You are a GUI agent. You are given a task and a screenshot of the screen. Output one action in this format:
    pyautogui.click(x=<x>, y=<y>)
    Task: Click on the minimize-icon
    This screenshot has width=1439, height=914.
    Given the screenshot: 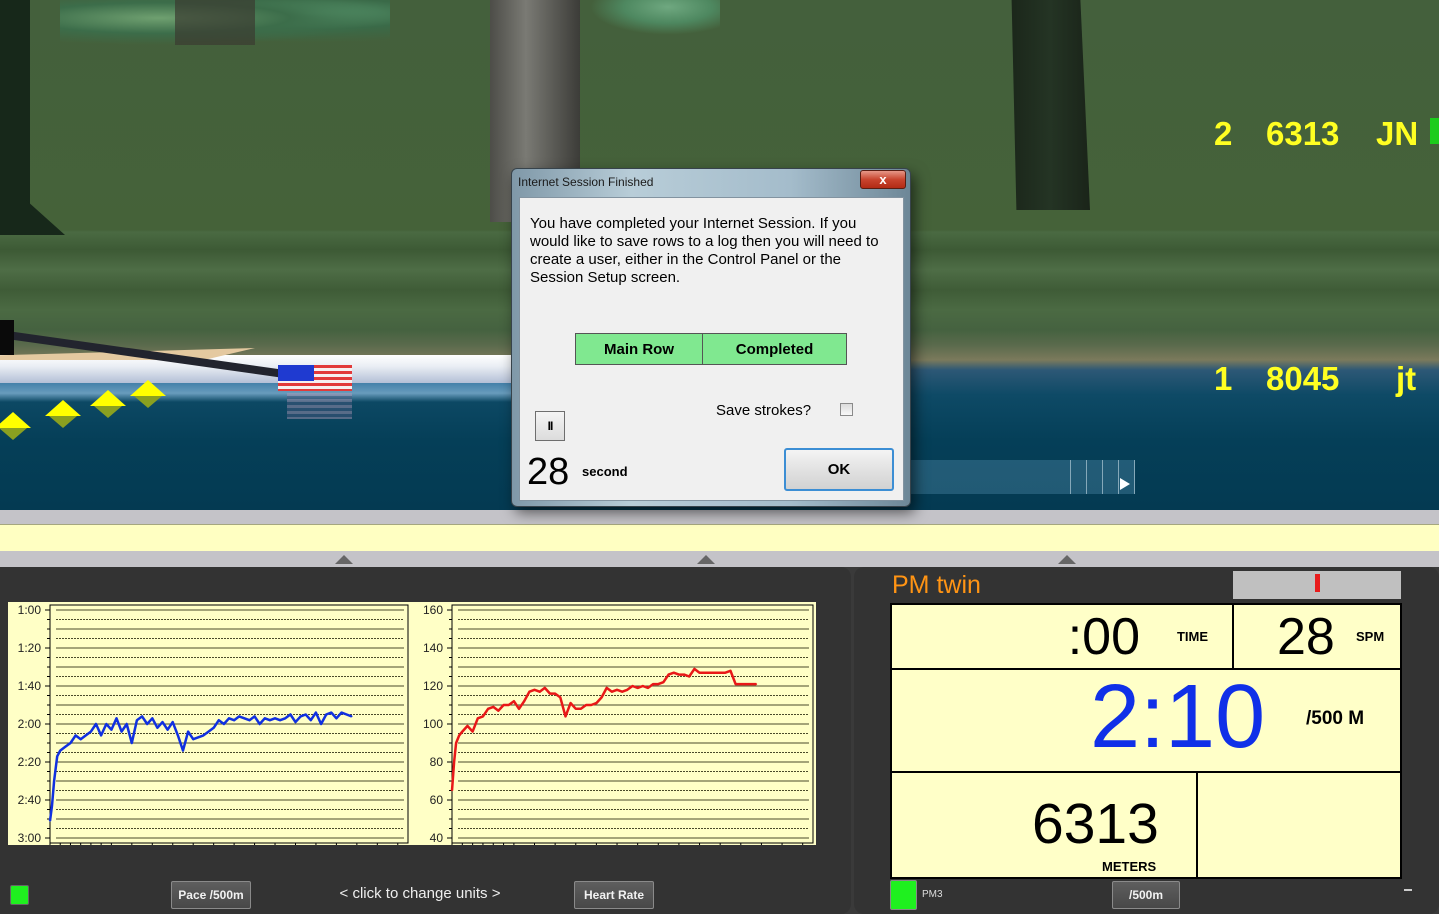 What is the action you would take?
    pyautogui.click(x=1408, y=890)
    